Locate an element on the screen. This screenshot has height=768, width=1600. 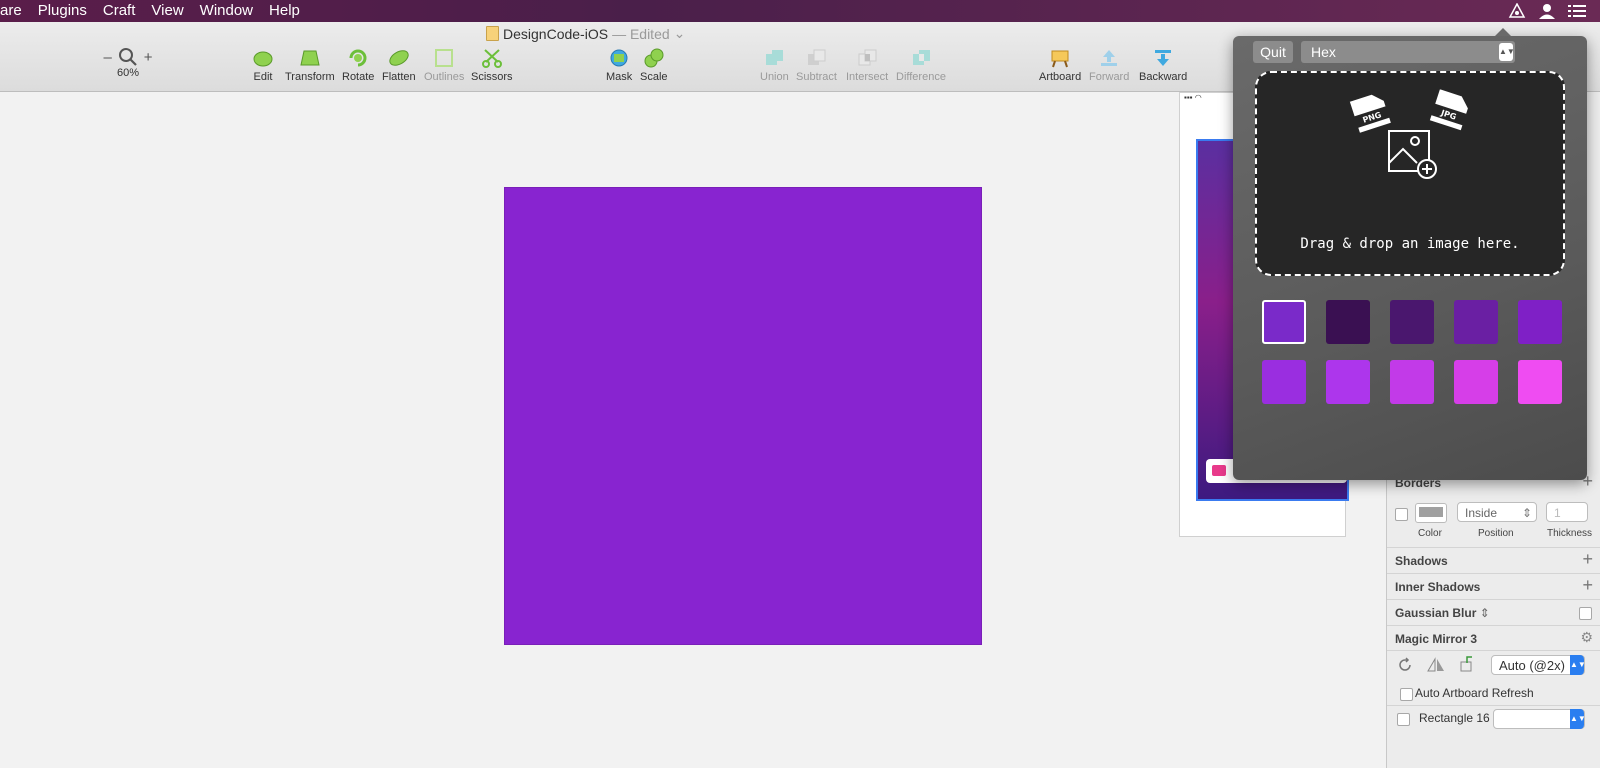
border-position-value: Inside is located at coordinates (1481, 513).